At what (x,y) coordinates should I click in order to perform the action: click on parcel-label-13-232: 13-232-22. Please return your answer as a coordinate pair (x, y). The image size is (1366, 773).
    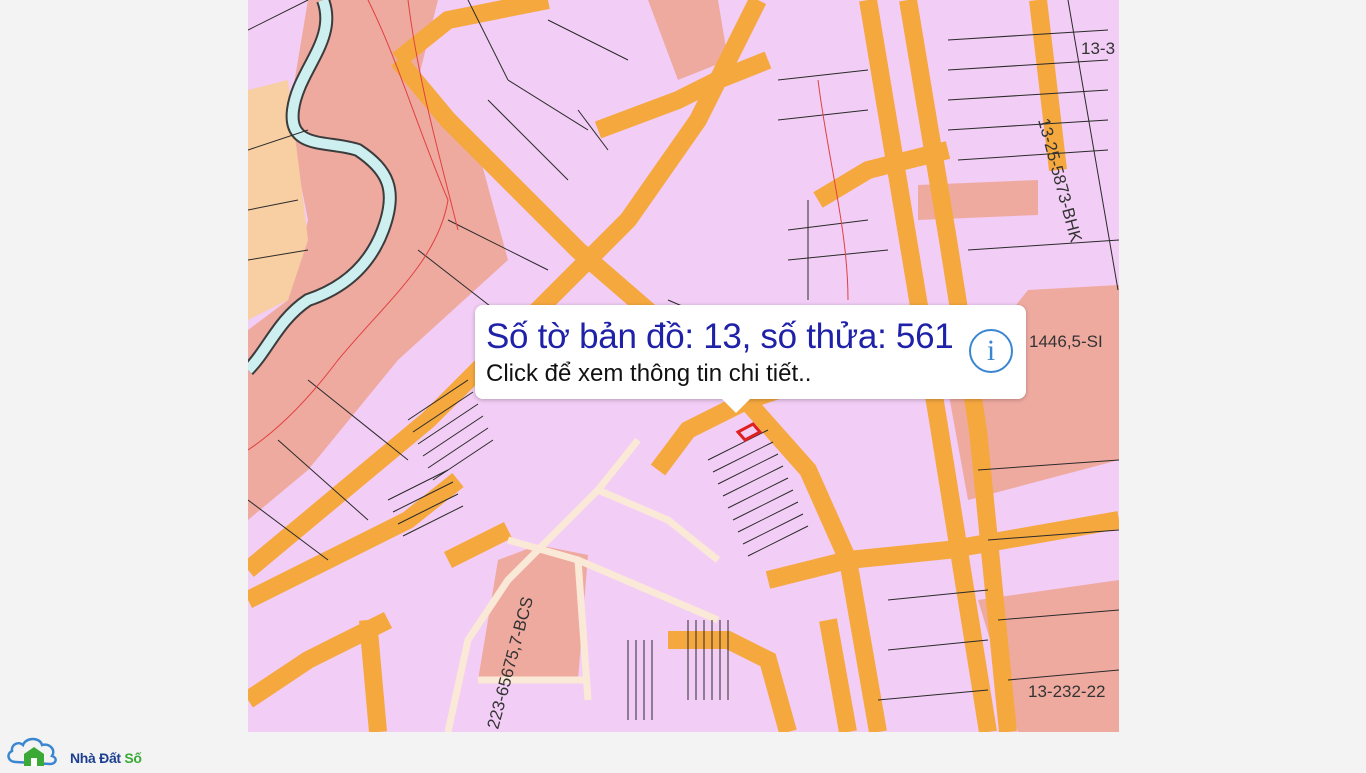
    Looking at the image, I should click on (1067, 691).